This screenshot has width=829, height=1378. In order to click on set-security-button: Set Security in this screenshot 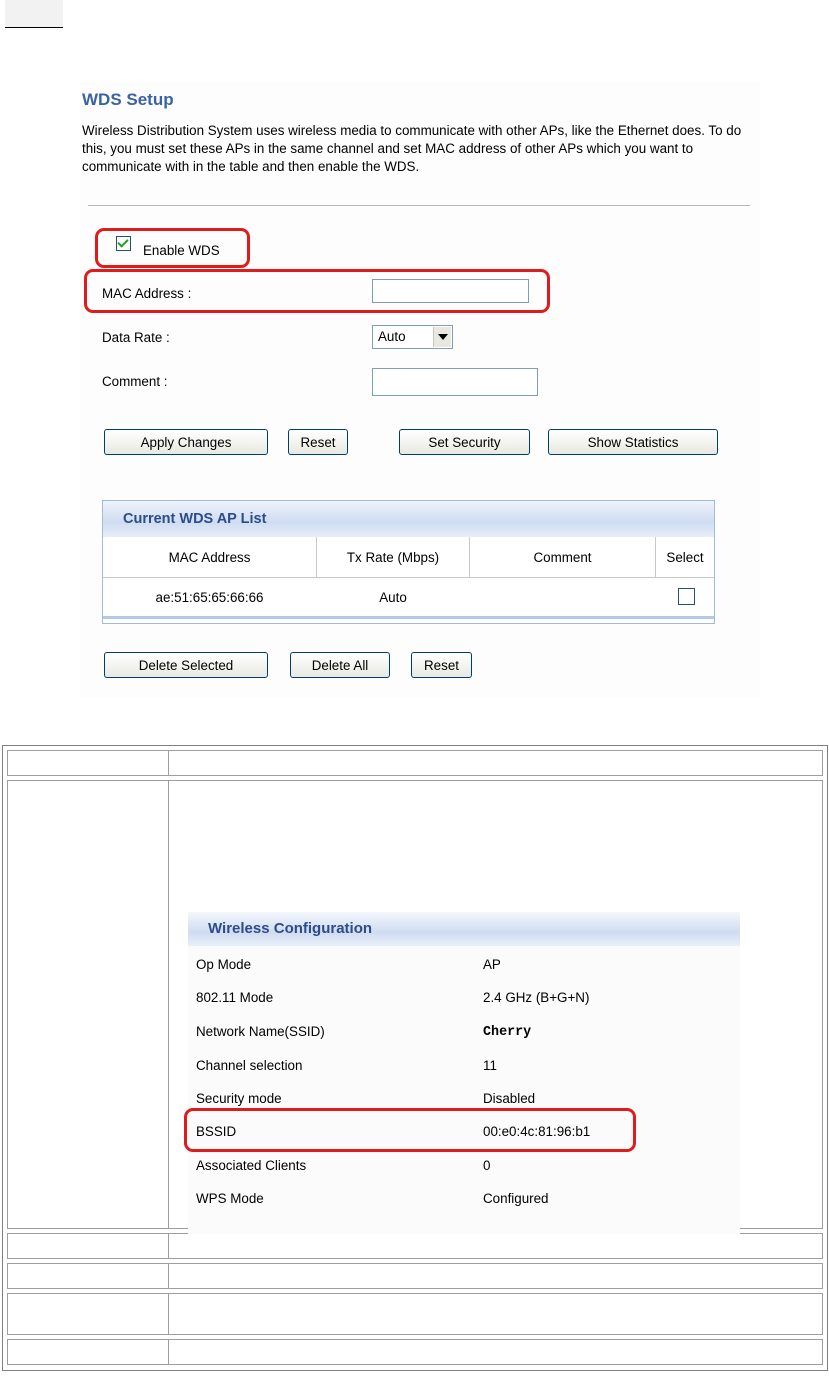, I will do `click(464, 442)`.